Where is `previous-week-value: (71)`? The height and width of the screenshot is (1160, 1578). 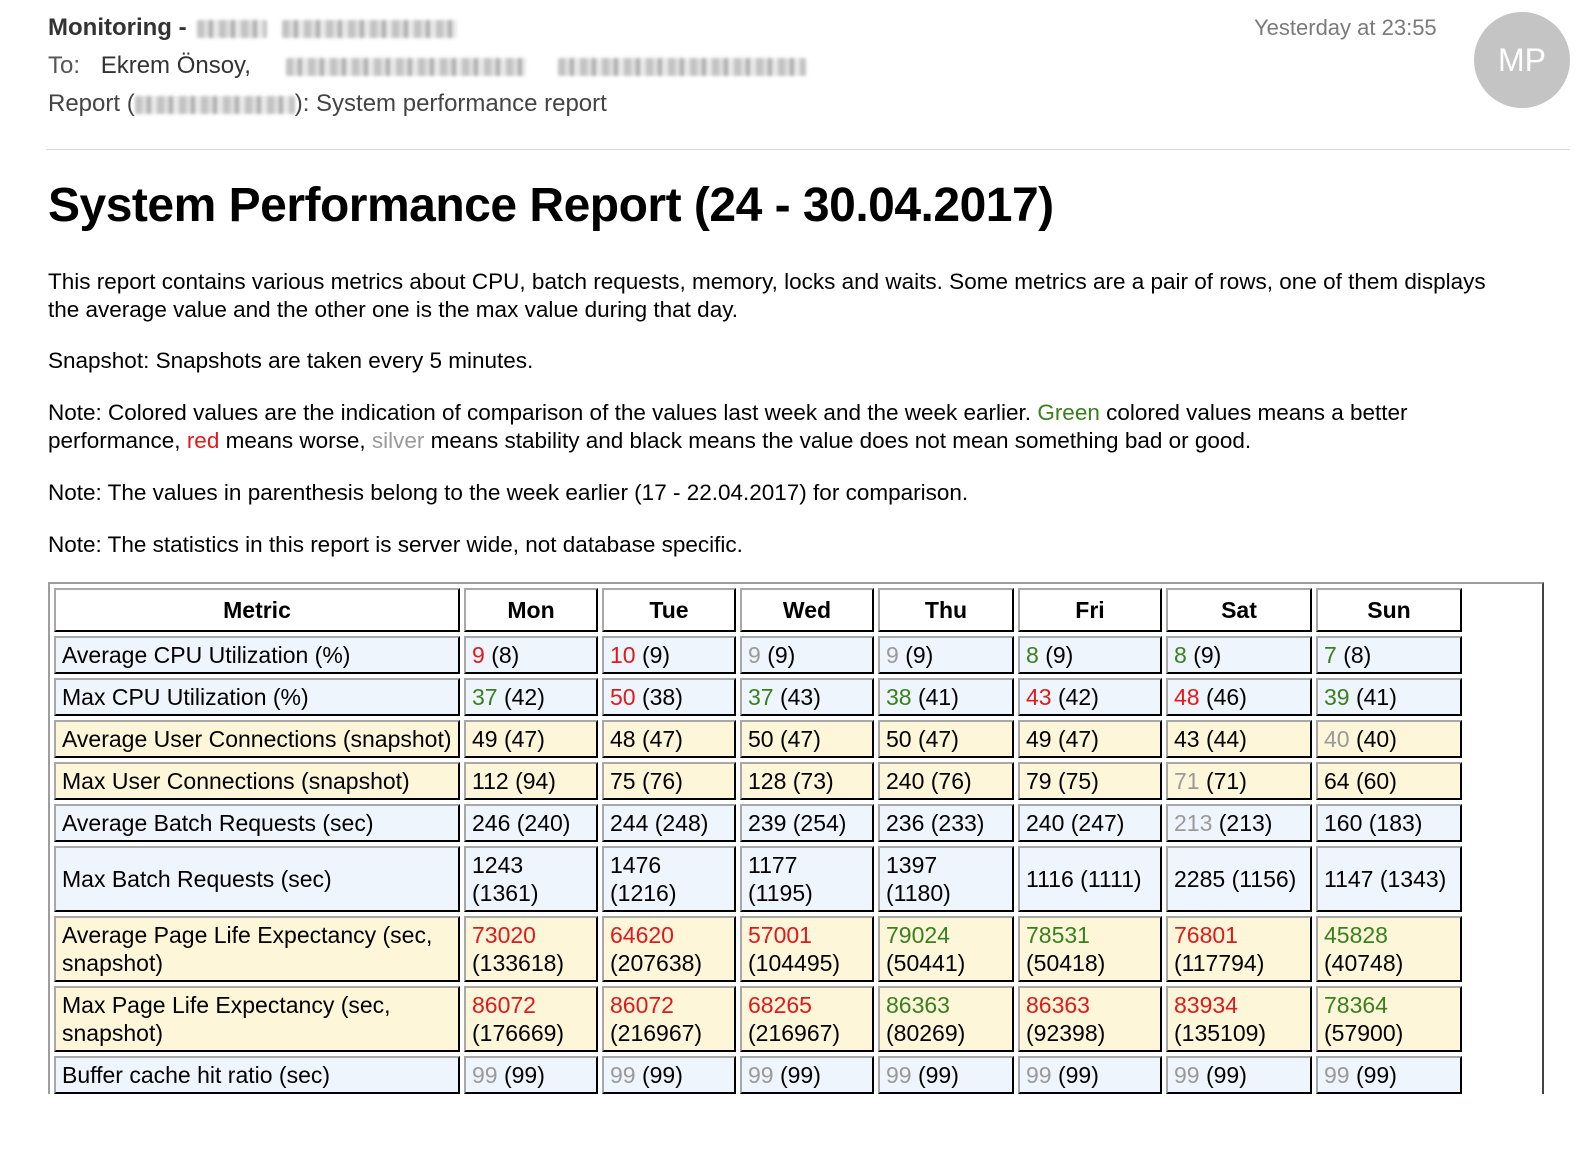 previous-week-value: (71) is located at coordinates (1226, 781).